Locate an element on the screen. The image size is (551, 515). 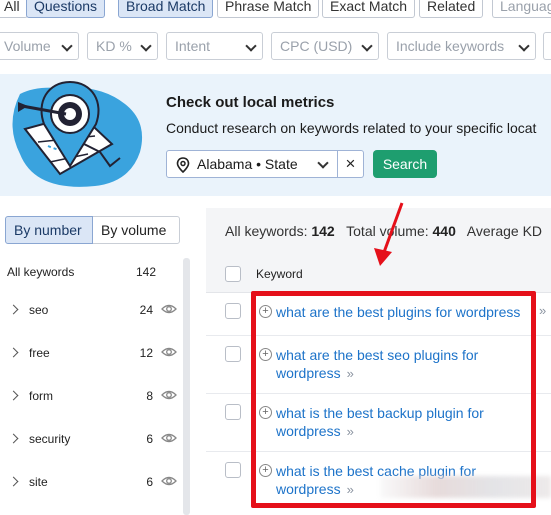
group-name: form is located at coordinates (41, 396).